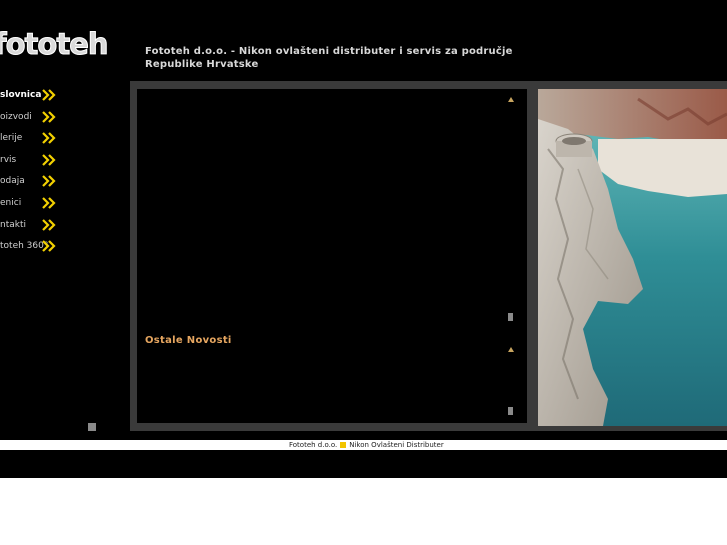  What do you see at coordinates (11, 138) in the screenshot?
I see `nav-item-label: lerije` at bounding box center [11, 138].